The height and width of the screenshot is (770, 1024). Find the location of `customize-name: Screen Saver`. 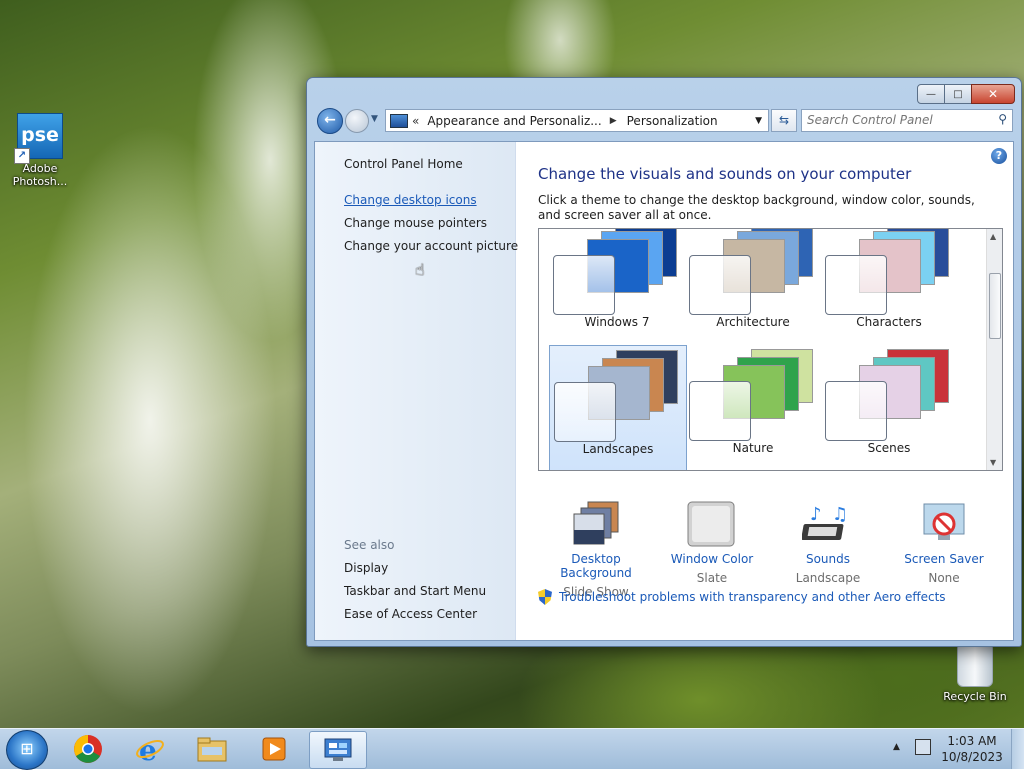

customize-name: Screen Saver is located at coordinates (944, 559).